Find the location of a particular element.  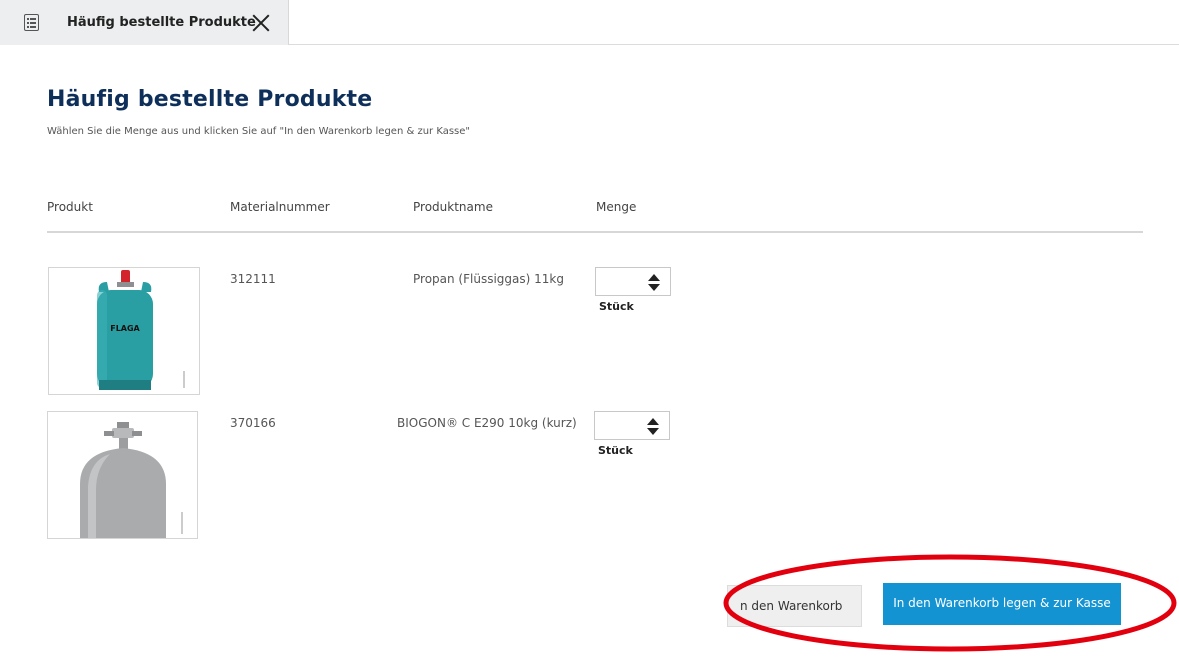

close-icon is located at coordinates (261, 23).